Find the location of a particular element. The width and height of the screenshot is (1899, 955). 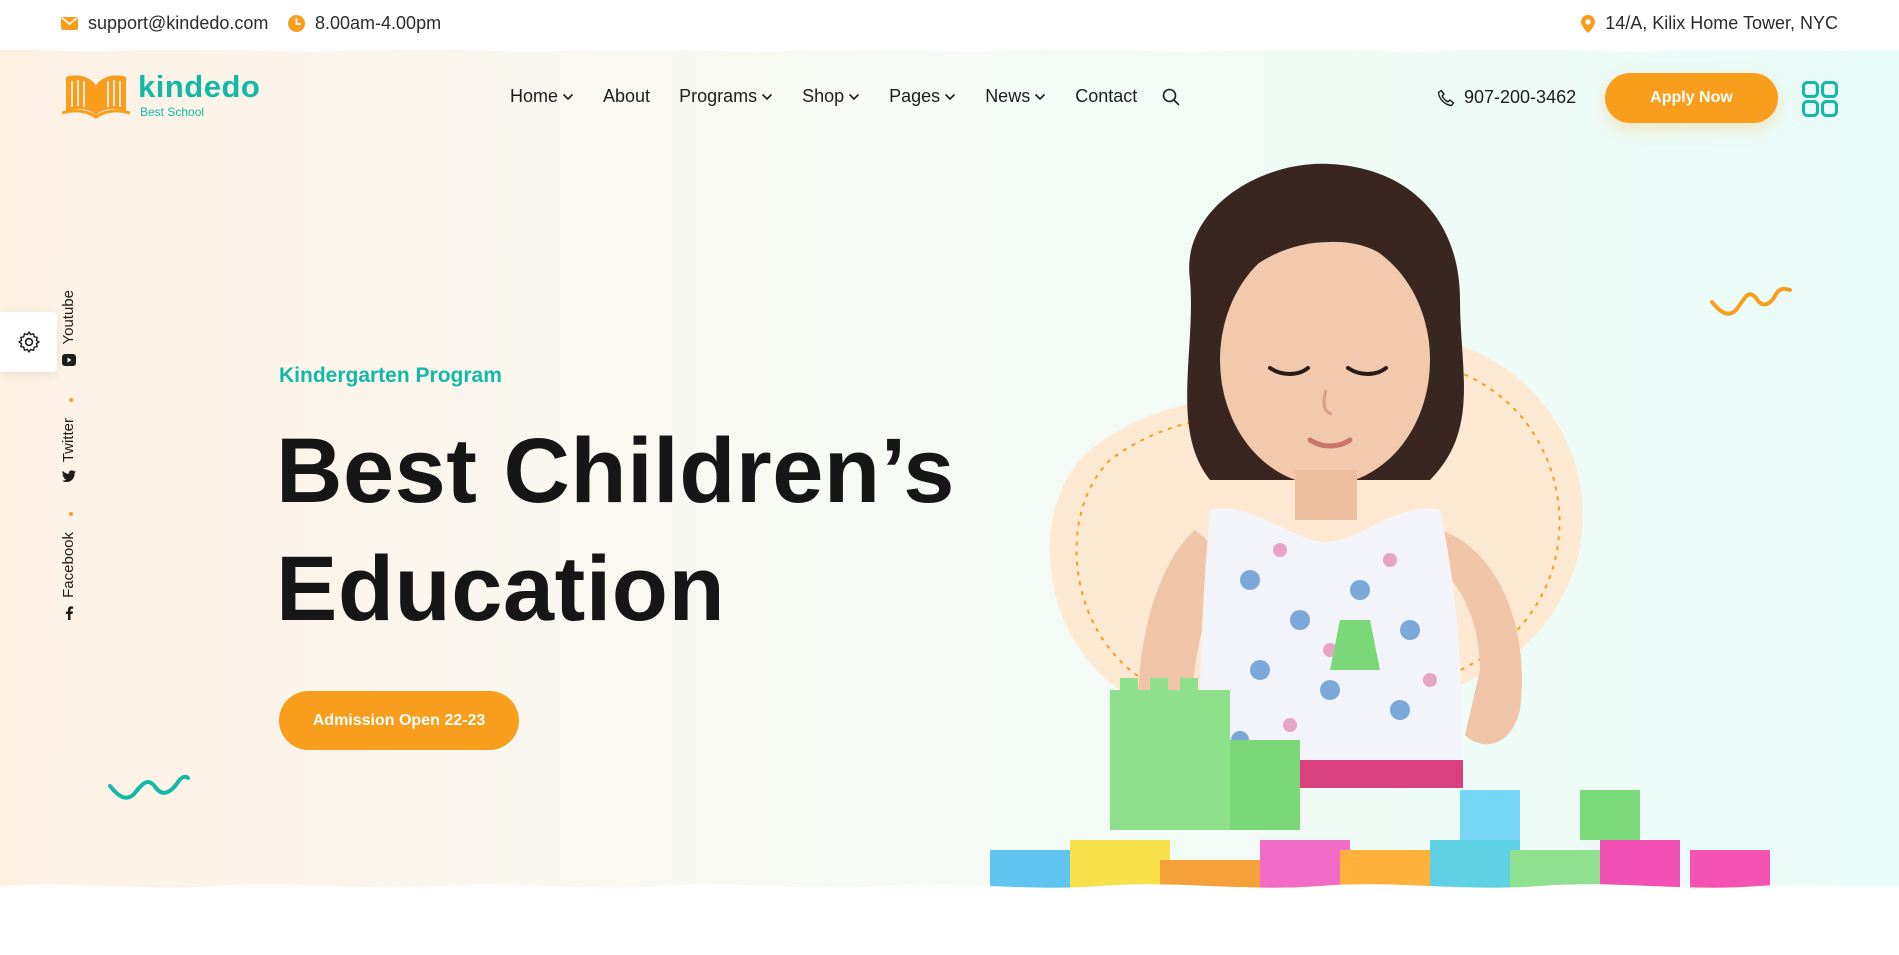

header-phone-number: 907-200-3462 is located at coordinates (1520, 97).